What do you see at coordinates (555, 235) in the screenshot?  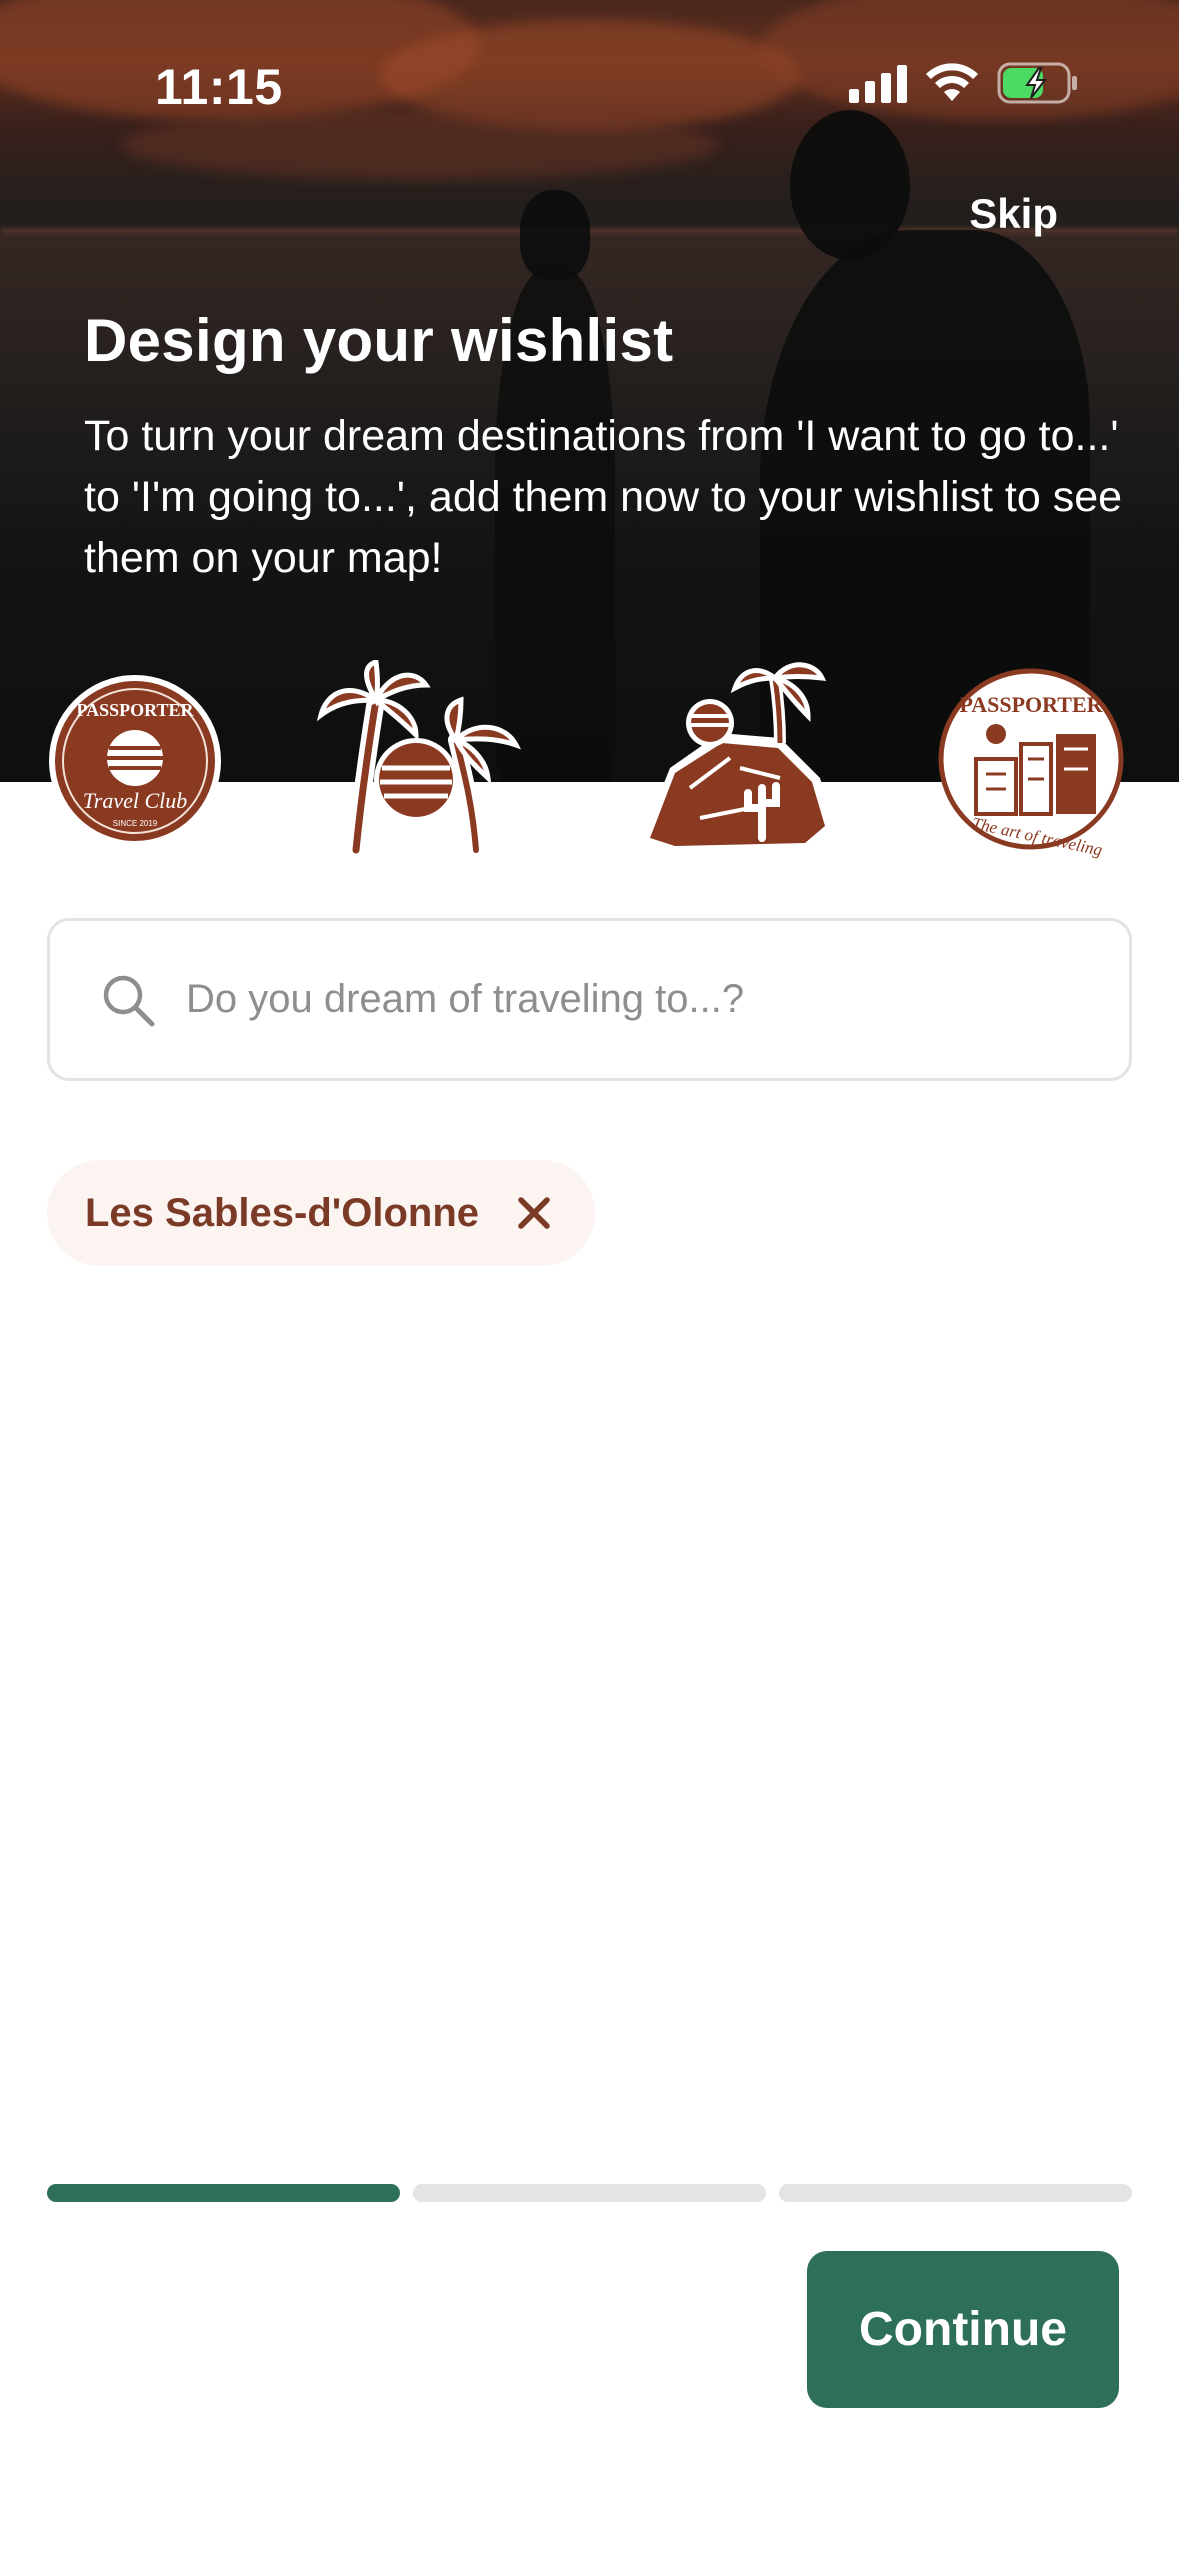 I see `person-silhouette` at bounding box center [555, 235].